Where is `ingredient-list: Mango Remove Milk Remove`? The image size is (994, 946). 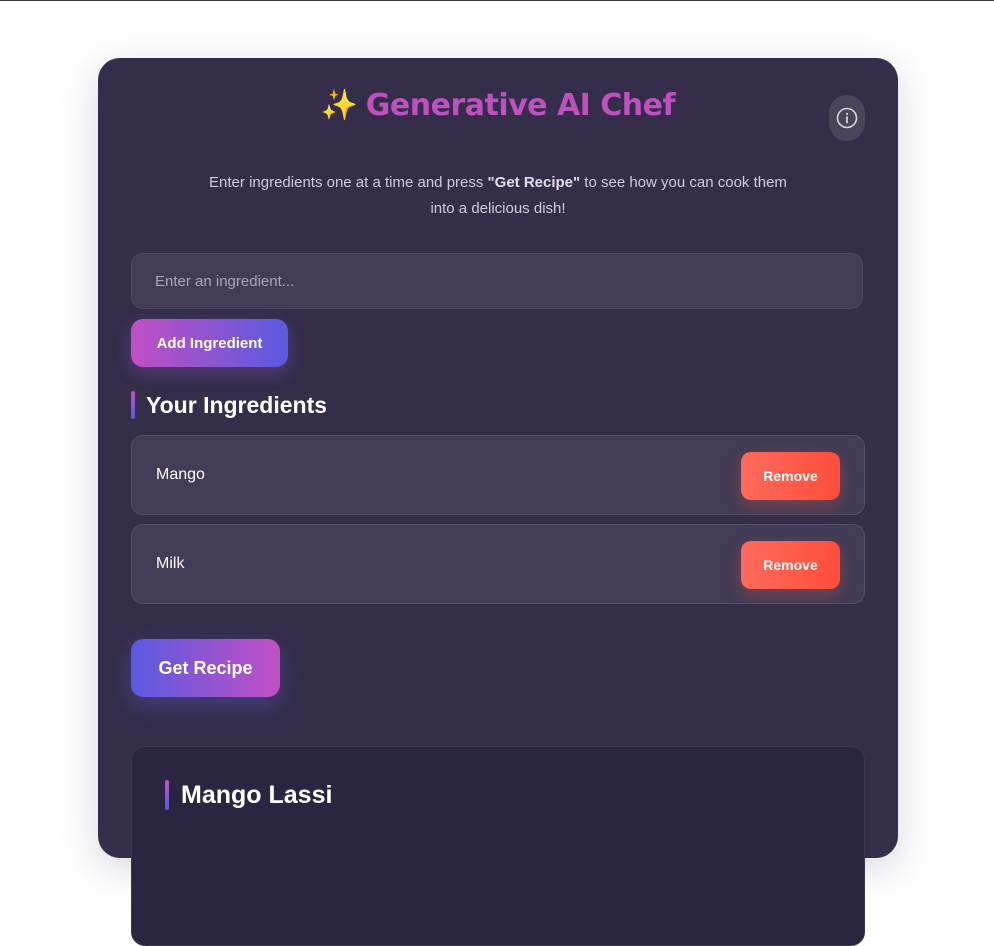 ingredient-list: Mango Remove Milk Remove is located at coordinates (498, 524).